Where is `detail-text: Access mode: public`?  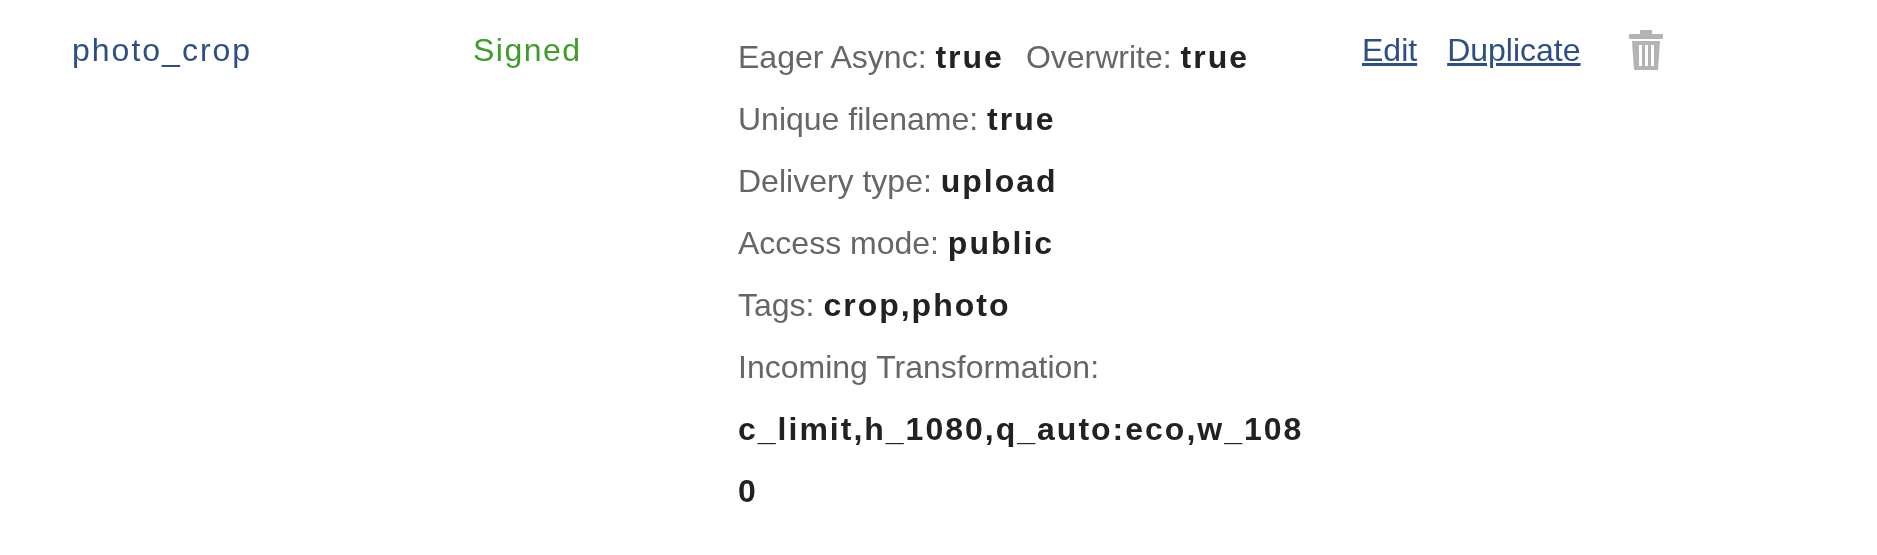 detail-text: Access mode: public is located at coordinates (896, 243).